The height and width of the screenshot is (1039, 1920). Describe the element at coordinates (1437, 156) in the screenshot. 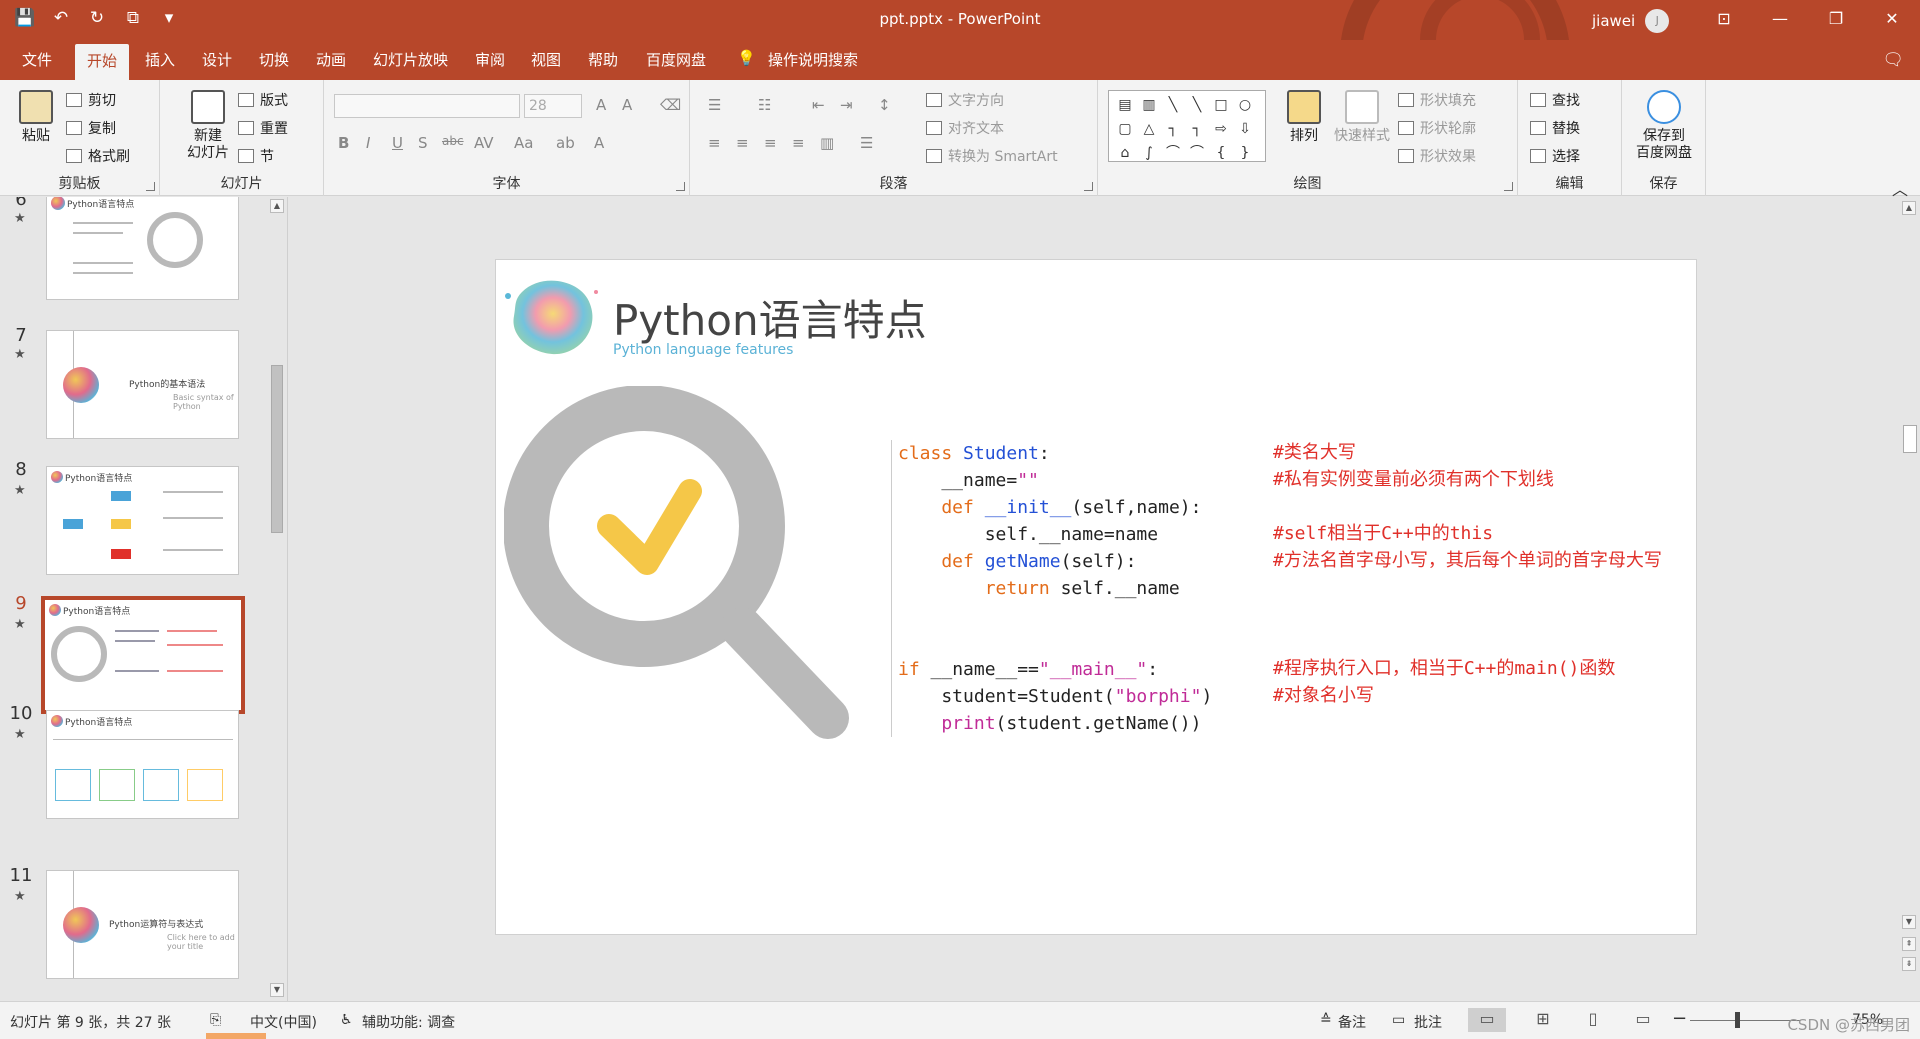

I see `shape-effects-button: 形状效果` at that location.